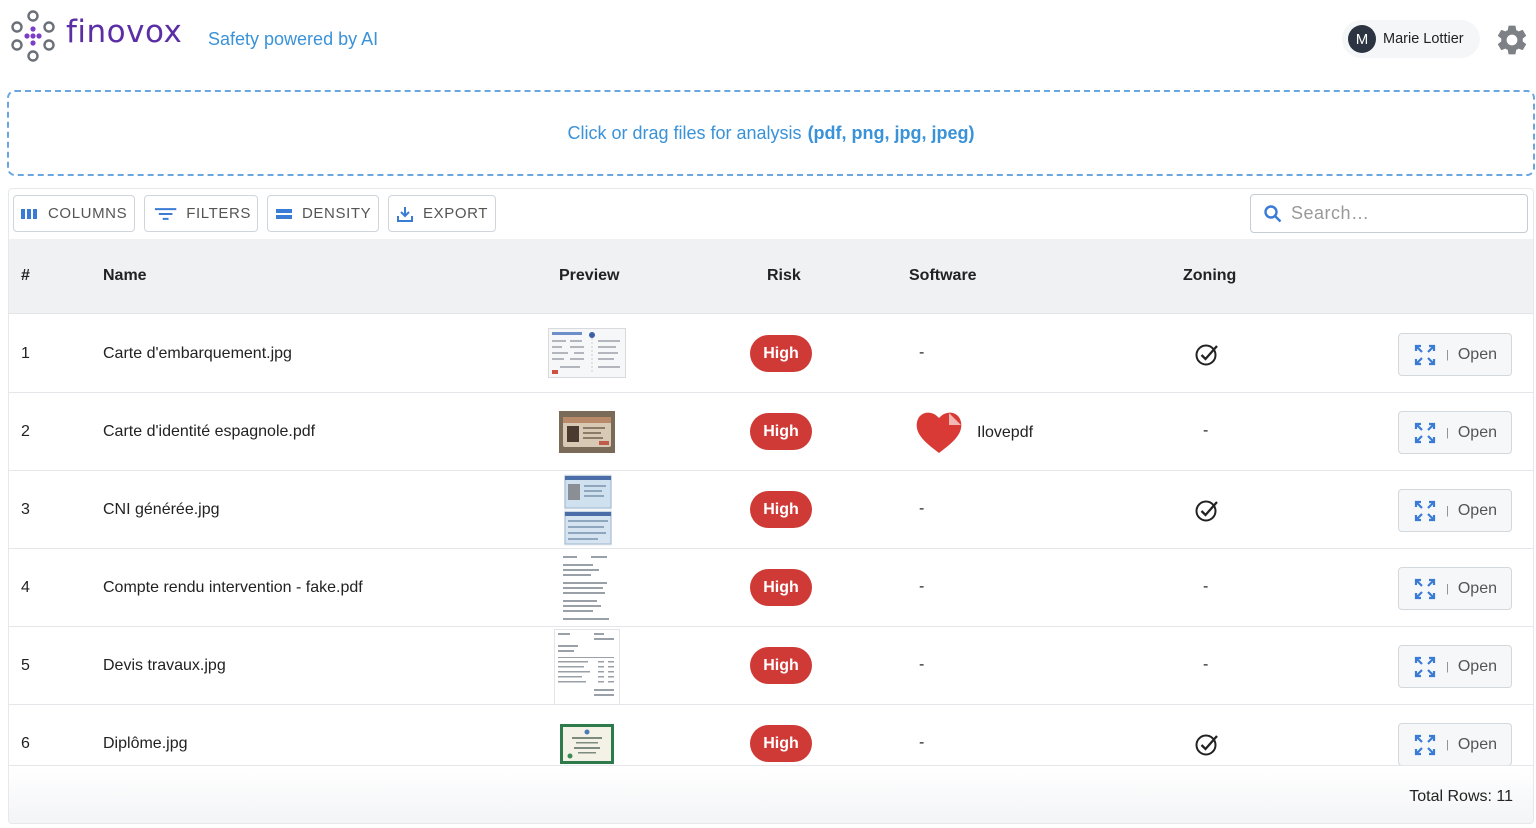 This screenshot has width=1536, height=828. What do you see at coordinates (161, 509) in the screenshot?
I see `file-name: CNI générée.jpg` at bounding box center [161, 509].